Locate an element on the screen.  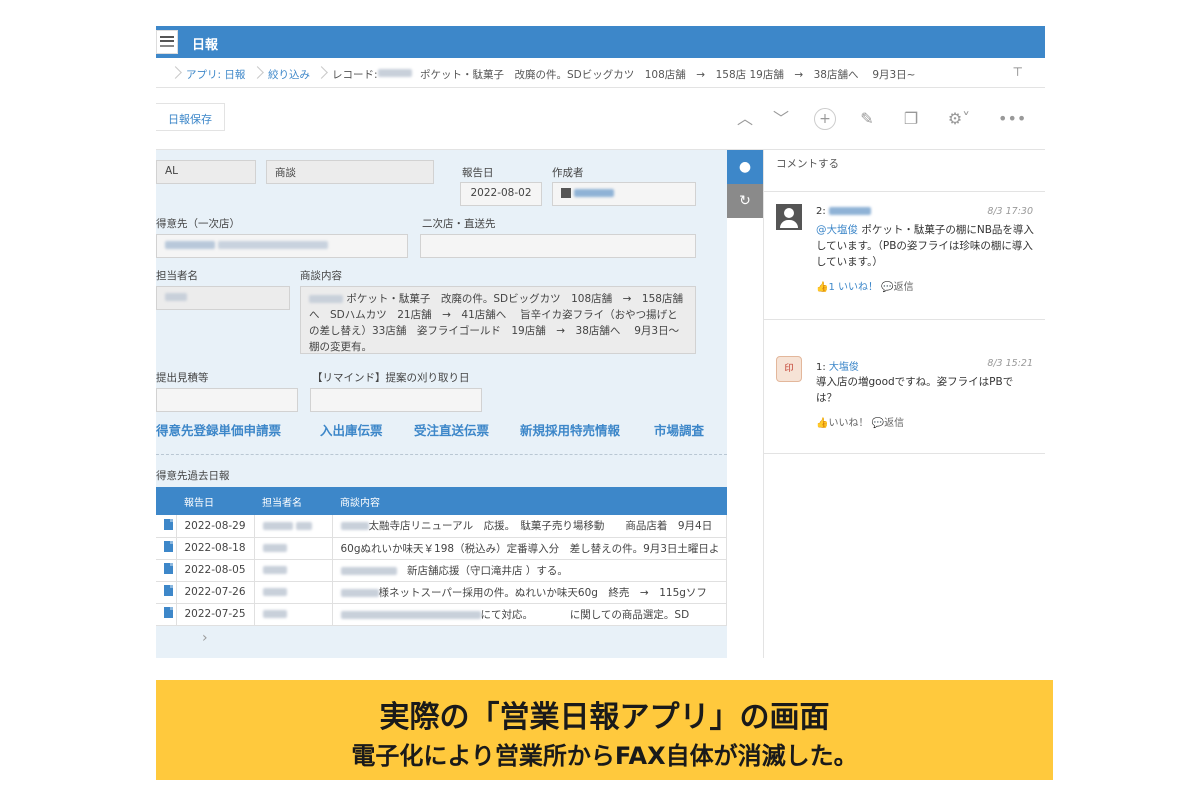
more-icon: ••• is located at coordinates (1012, 119).